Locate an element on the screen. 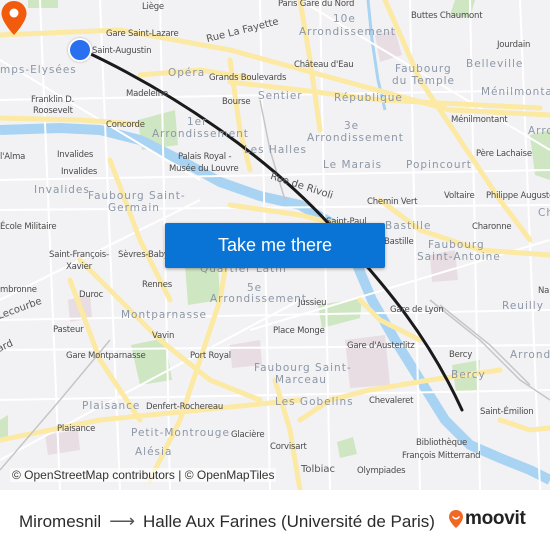 This screenshot has height=550, width=550. map-label: mbronne is located at coordinates (18, 290).